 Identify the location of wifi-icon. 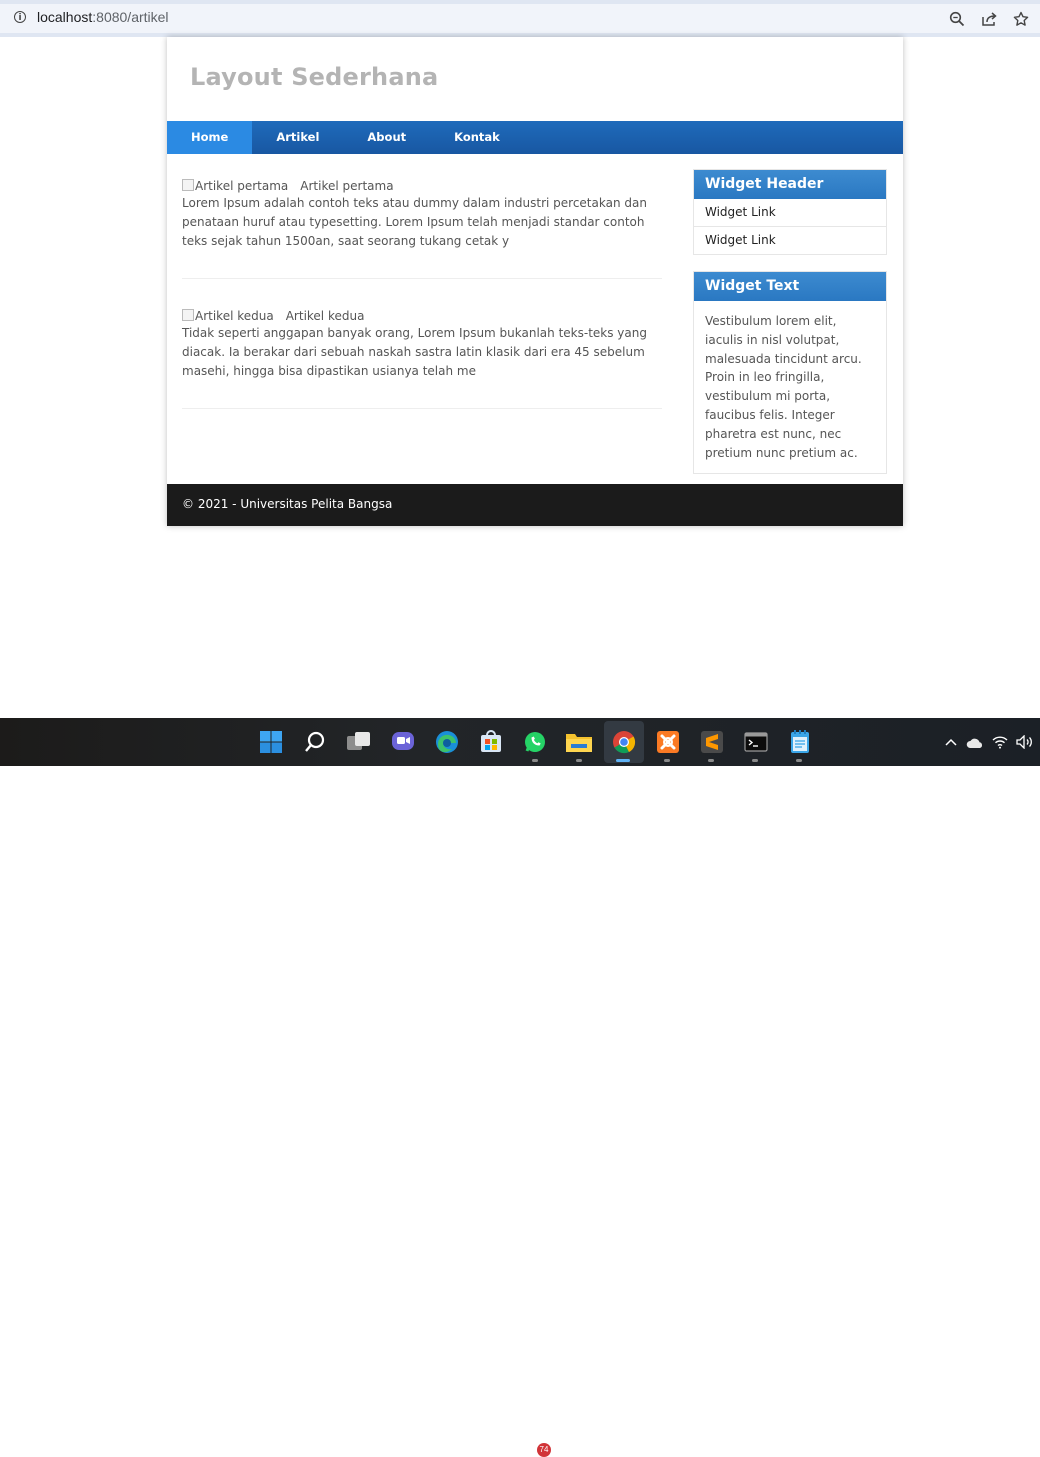
(1000, 743).